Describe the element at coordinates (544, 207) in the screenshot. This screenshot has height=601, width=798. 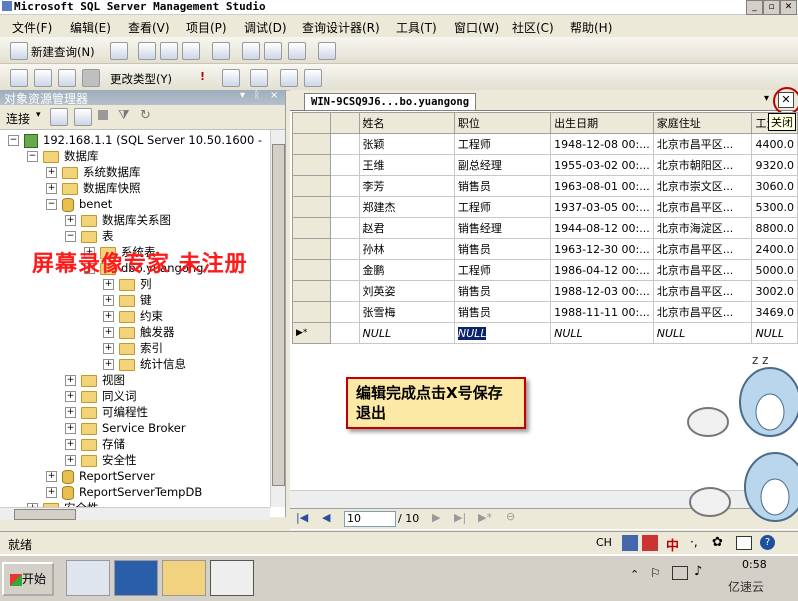
I see `table-row: 郑建杰 工程师 1937-03-05 00:... 北京市昌平区... 5300.0` at that location.